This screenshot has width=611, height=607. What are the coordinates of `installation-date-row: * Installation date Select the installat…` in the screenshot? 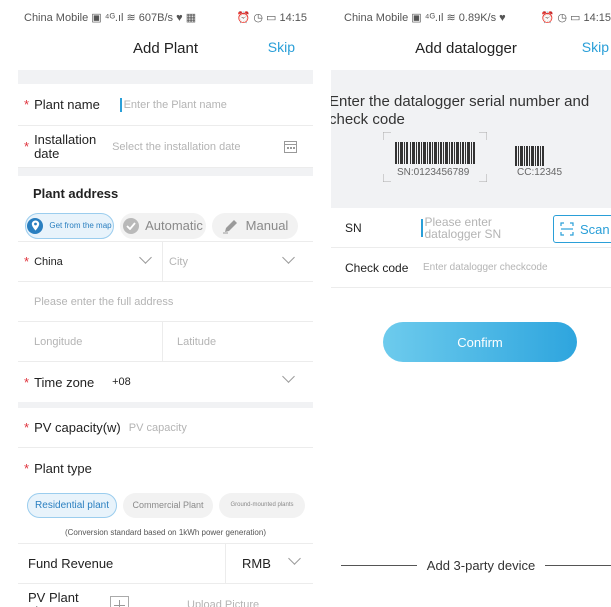 It's located at (165, 147).